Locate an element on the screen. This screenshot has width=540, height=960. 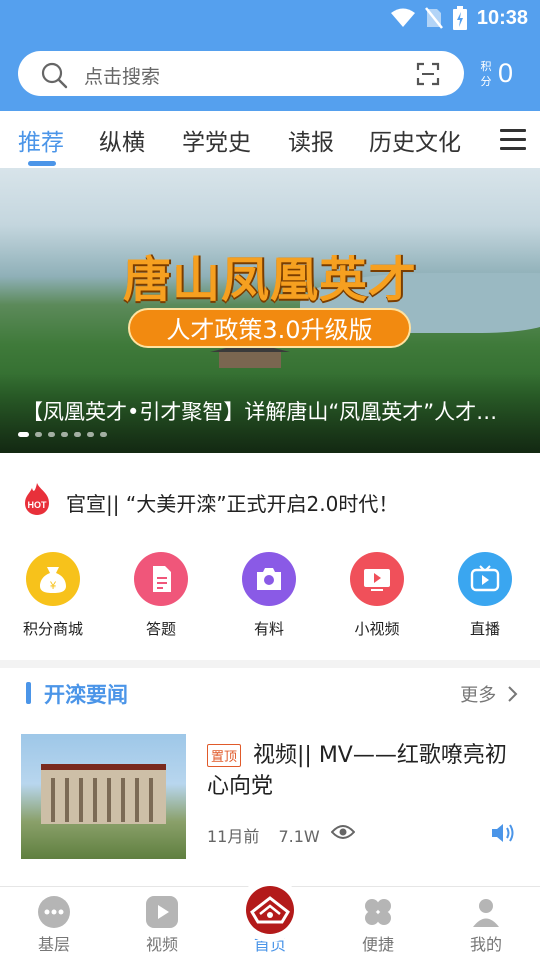
no-sim-icon is located at coordinates (433, 18).